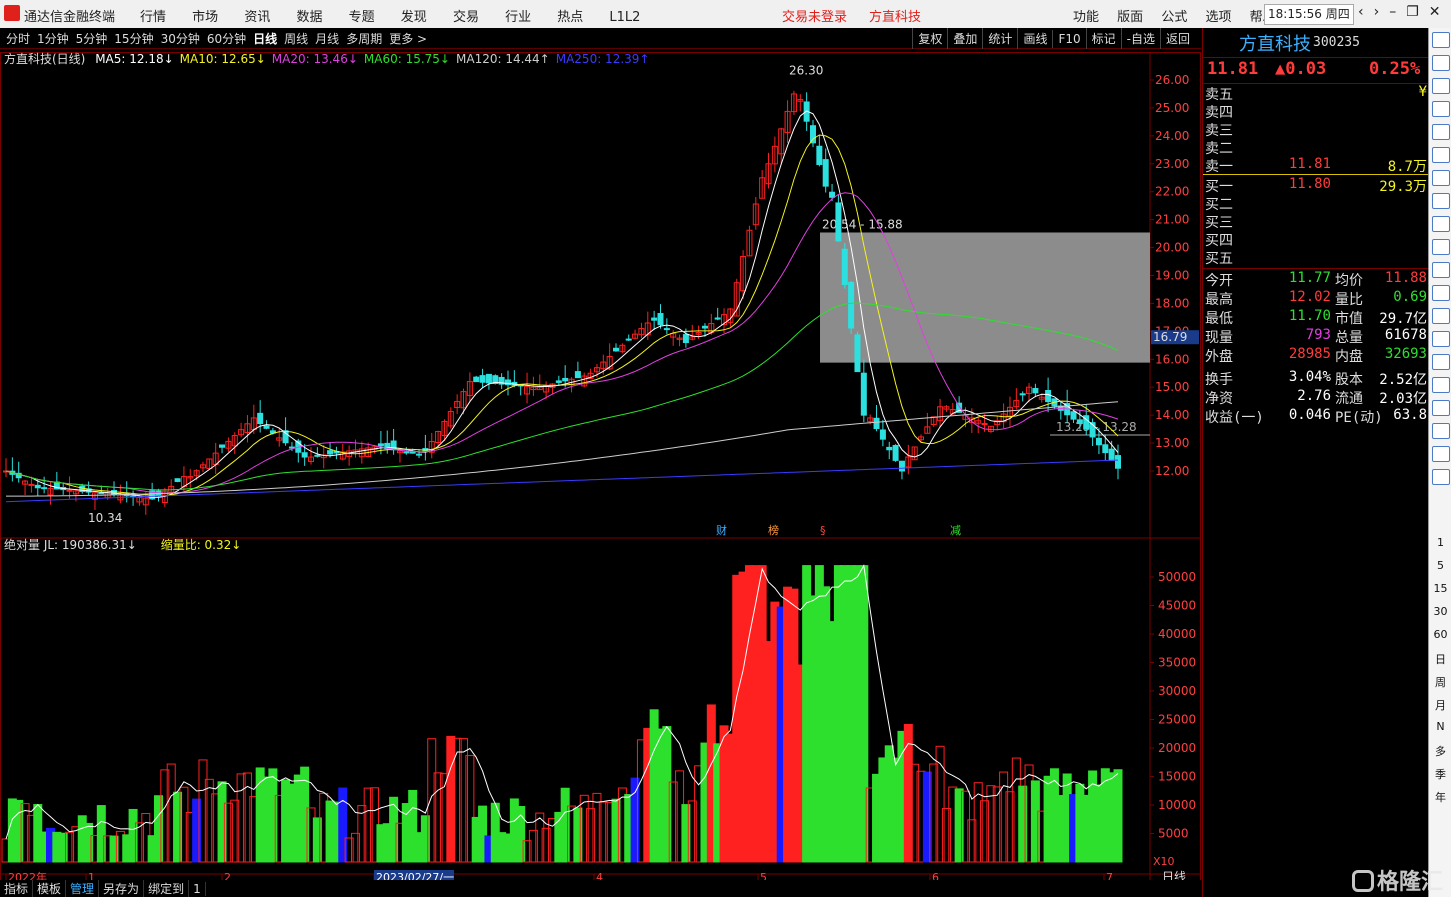 The width and height of the screenshot is (1451, 897). What do you see at coordinates (1086, 17) in the screenshot?
I see `menu-item: 功能` at bounding box center [1086, 17].